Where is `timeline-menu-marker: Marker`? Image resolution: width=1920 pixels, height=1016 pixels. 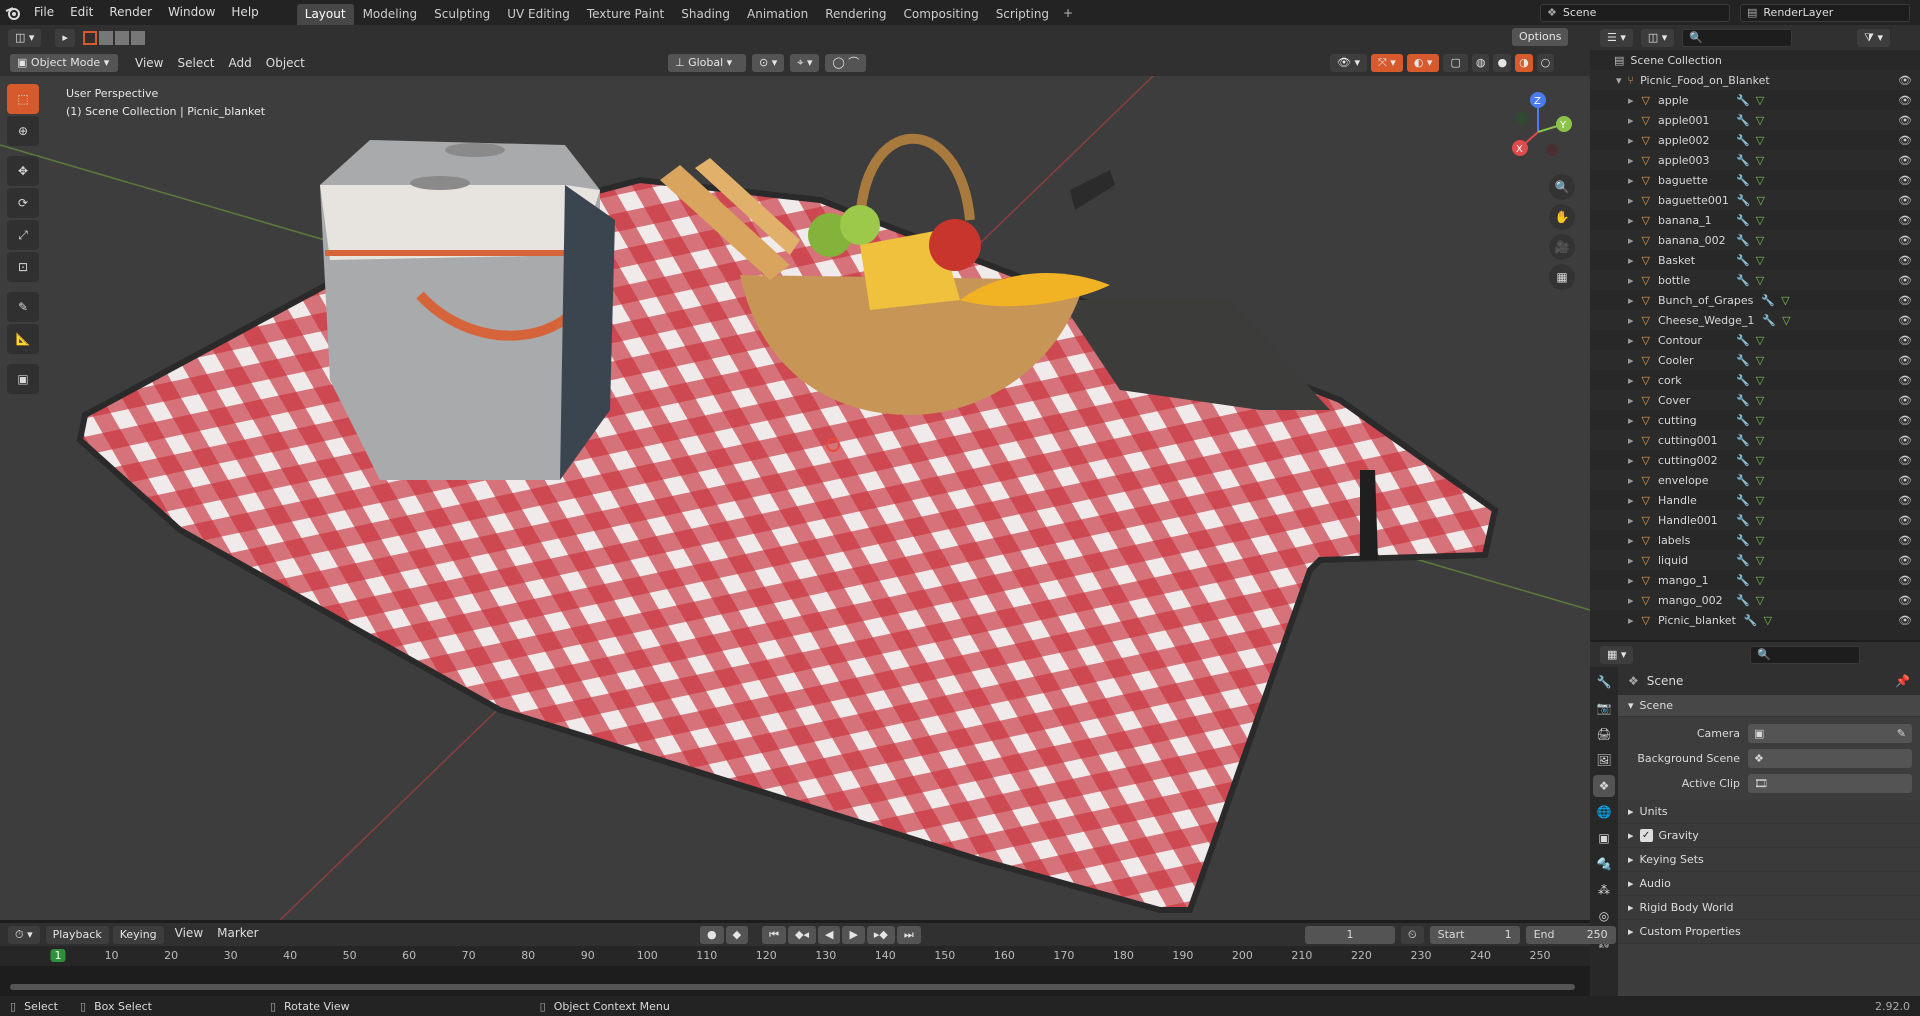
timeline-menu-marker: Marker is located at coordinates (237, 935).